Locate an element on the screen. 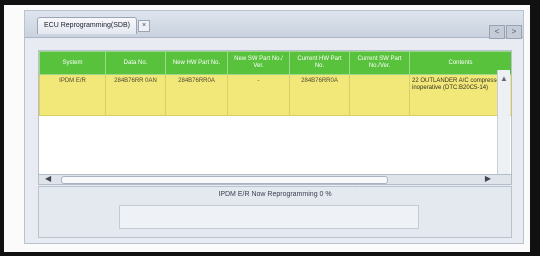 This screenshot has width=540, height=256. tab-ecu-reprogramming: ECU Reprogramming(SDB) is located at coordinates (87, 25).